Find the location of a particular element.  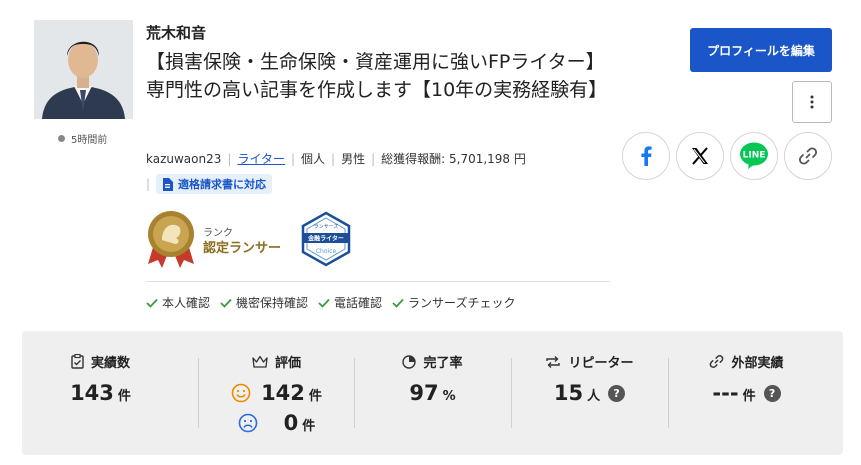

verification-label: 本人確認 is located at coordinates (186, 303).